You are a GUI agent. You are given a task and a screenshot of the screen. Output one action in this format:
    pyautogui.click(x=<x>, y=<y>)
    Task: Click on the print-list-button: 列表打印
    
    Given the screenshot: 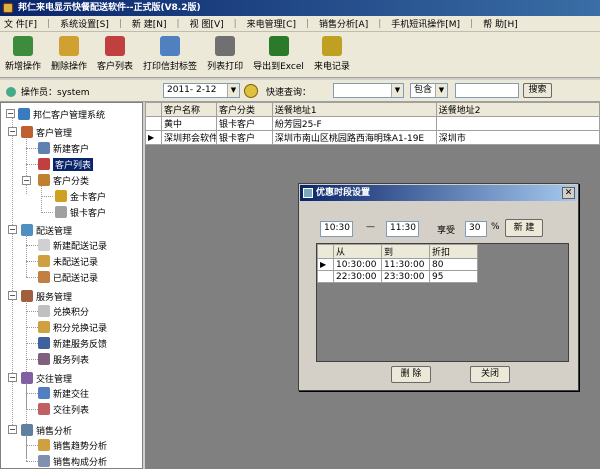 What is the action you would take?
    pyautogui.click(x=225, y=54)
    